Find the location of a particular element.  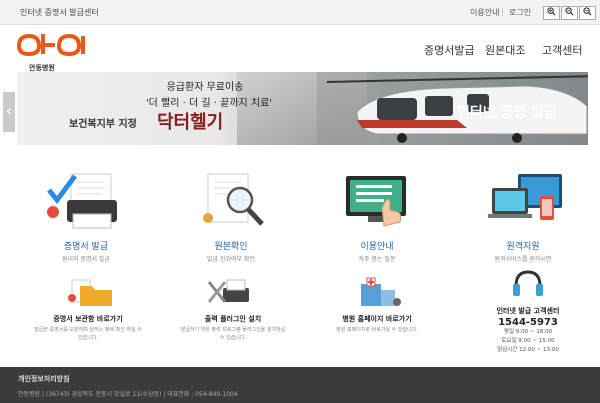

banner-line-3-prefix: 보건복지부 지정 is located at coordinates (103, 124).